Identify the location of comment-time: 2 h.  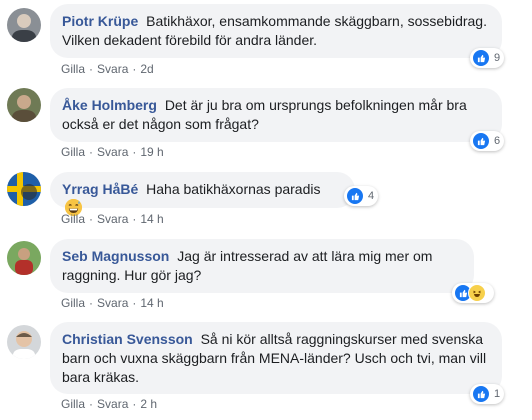
(148, 404).